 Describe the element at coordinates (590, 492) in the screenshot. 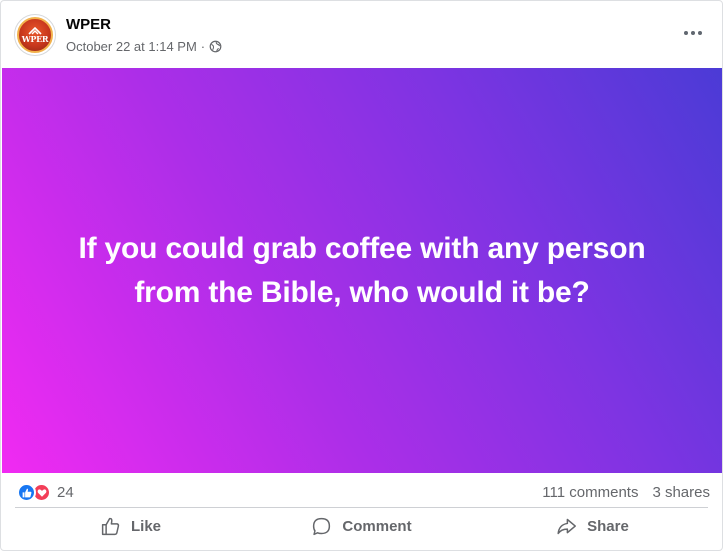

I see `comments-count-link: 111 comments` at that location.